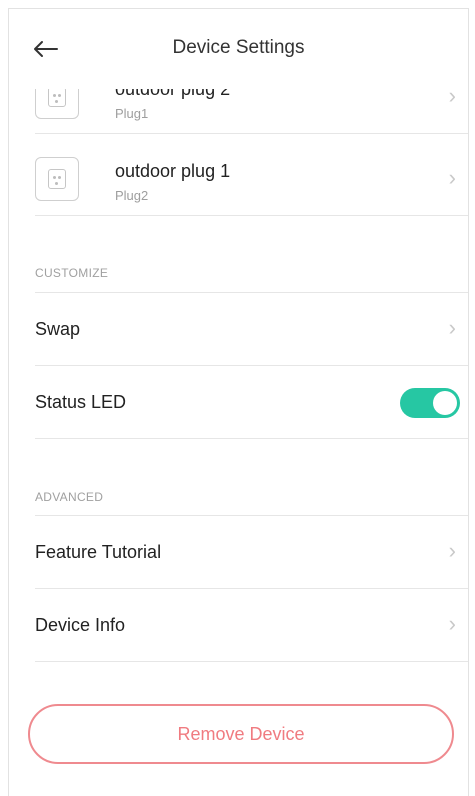  Describe the element at coordinates (72, 273) in the screenshot. I see `section-customize-title: CUSTOMIZE` at that location.